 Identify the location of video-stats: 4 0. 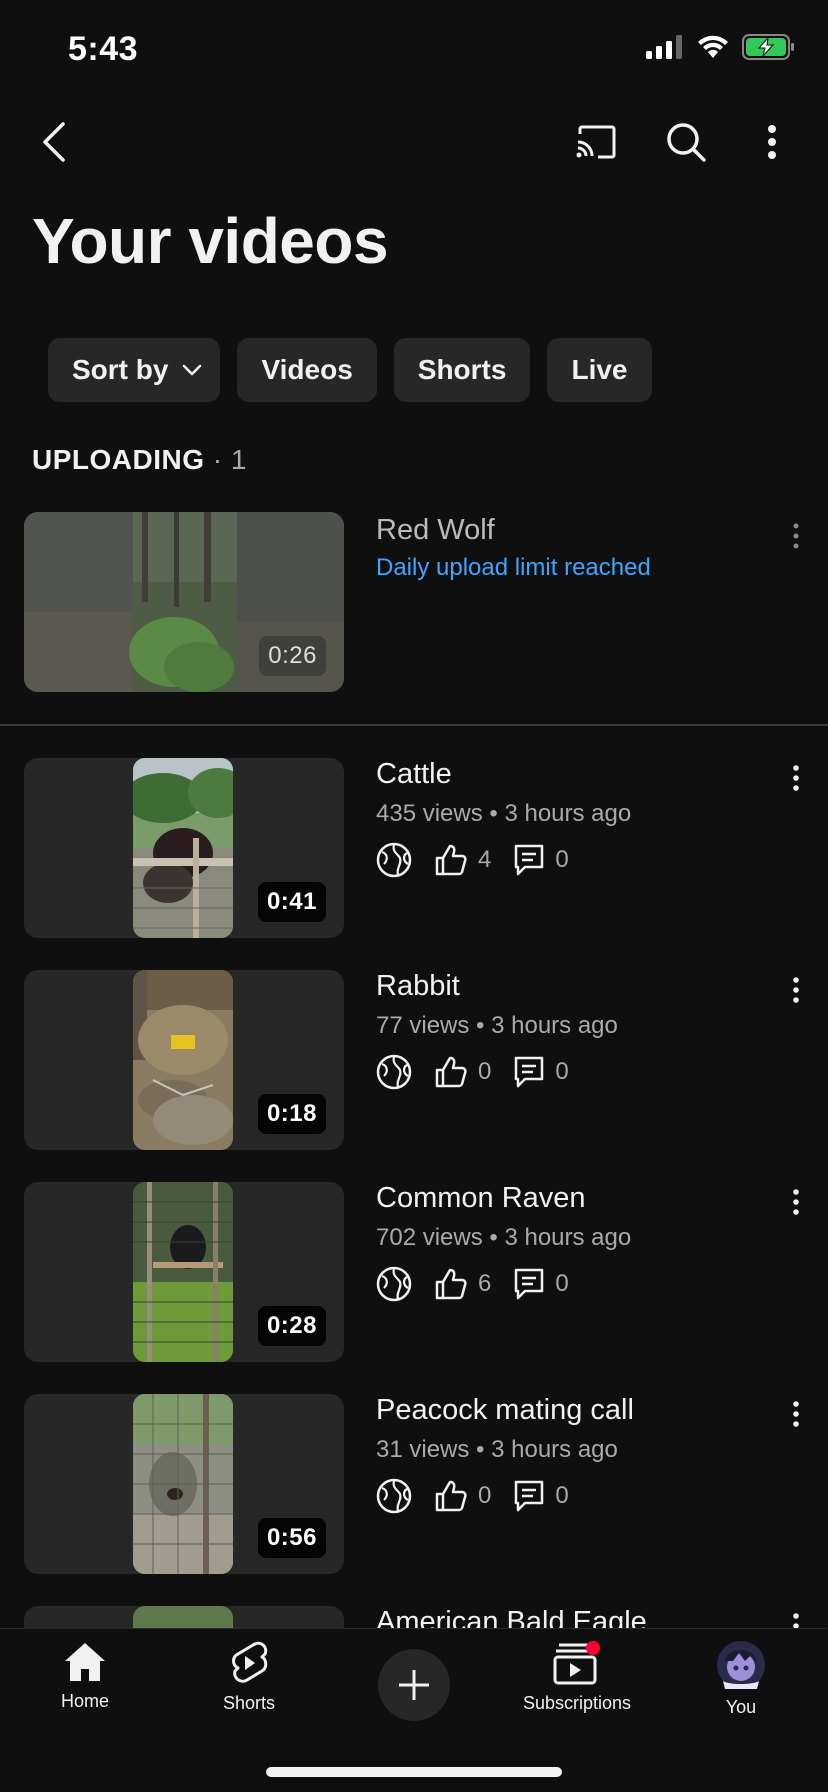
(483, 860).